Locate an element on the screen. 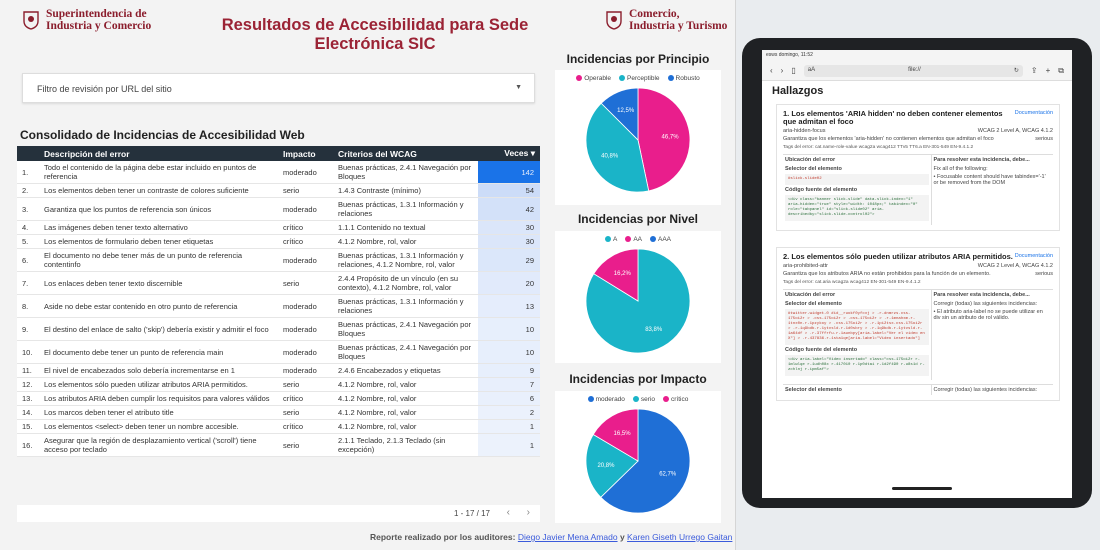 This screenshot has height=550, width=1100. legend-item: A is located at coordinates (611, 239).